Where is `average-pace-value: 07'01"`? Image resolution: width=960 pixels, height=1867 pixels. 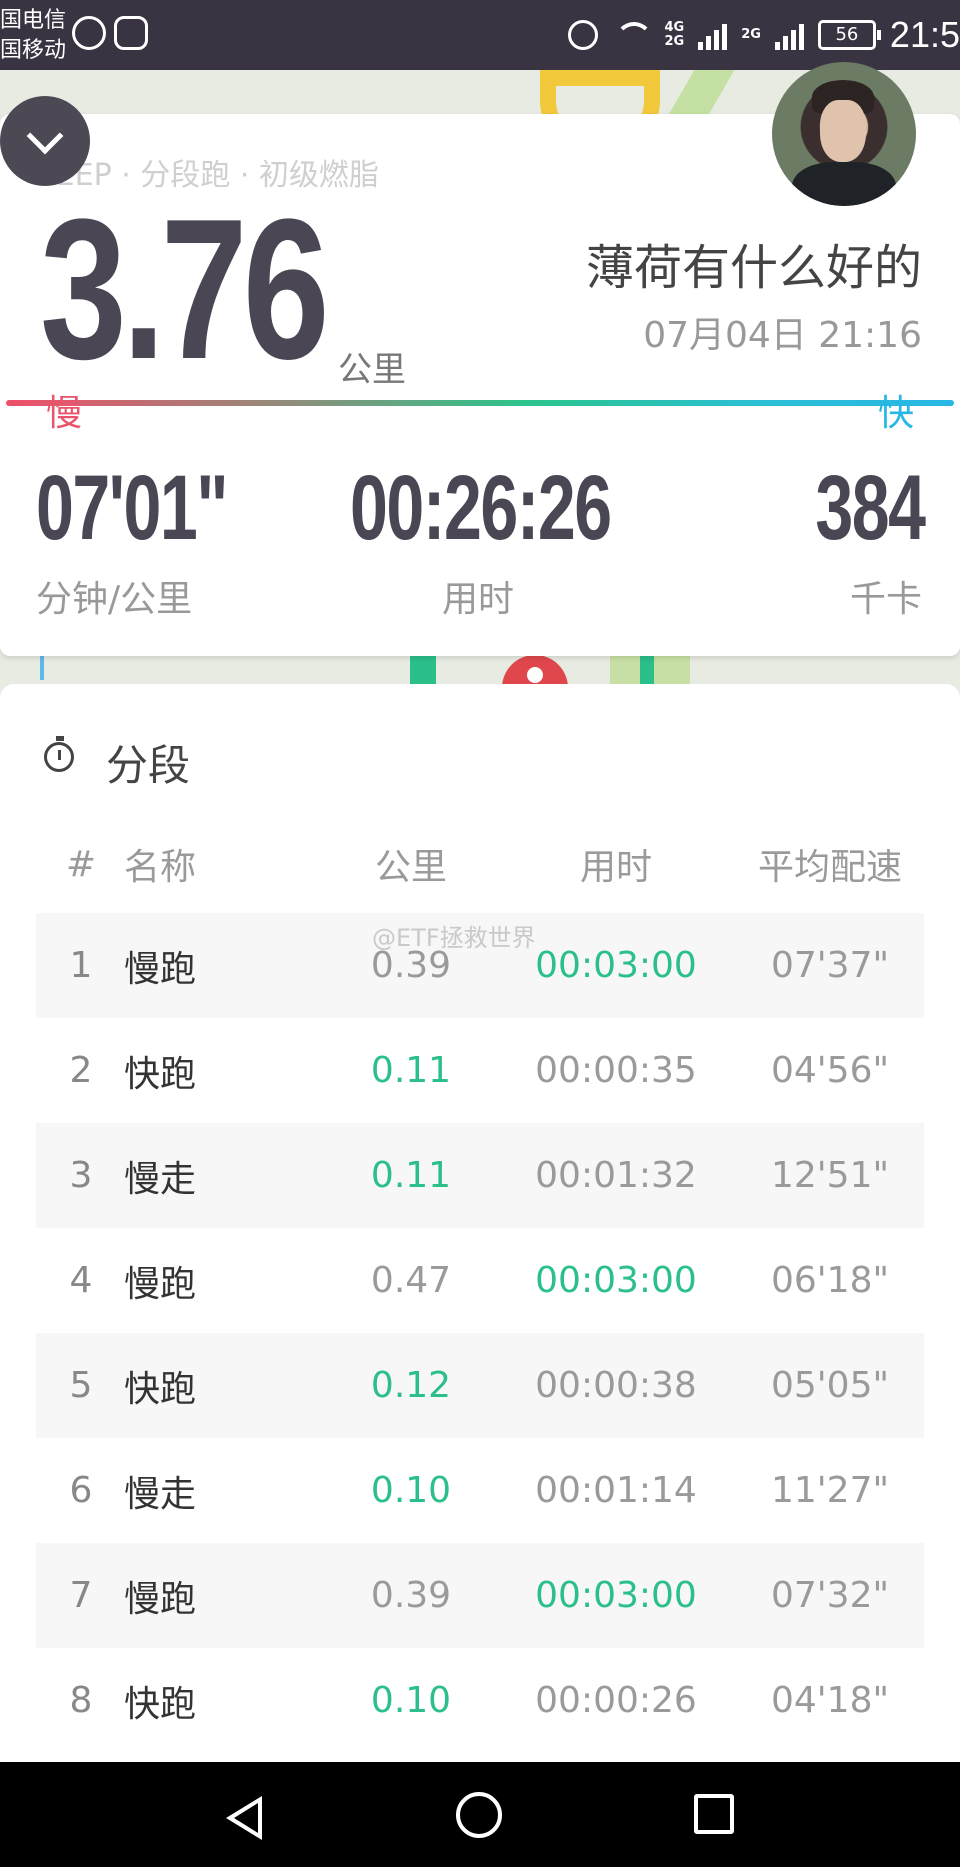
average-pace-value: 07'01" is located at coordinates (132, 508).